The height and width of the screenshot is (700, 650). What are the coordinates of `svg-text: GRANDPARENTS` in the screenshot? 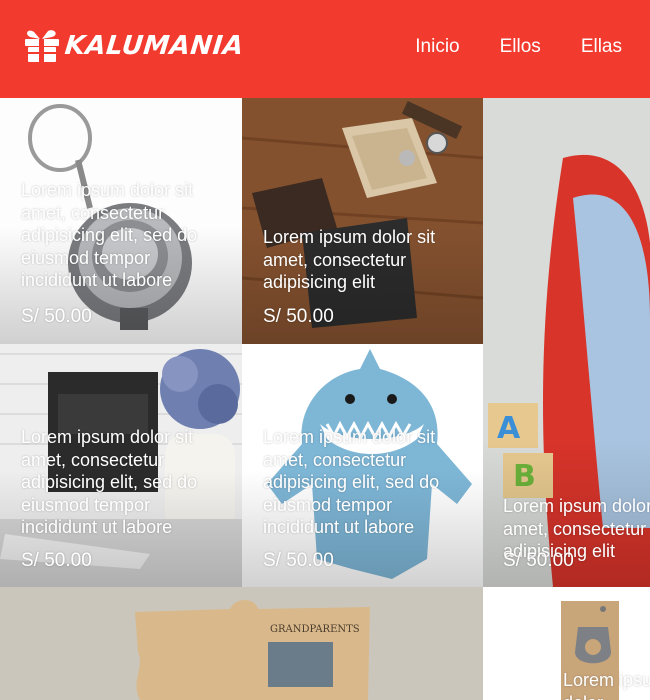 It's located at (315, 629).